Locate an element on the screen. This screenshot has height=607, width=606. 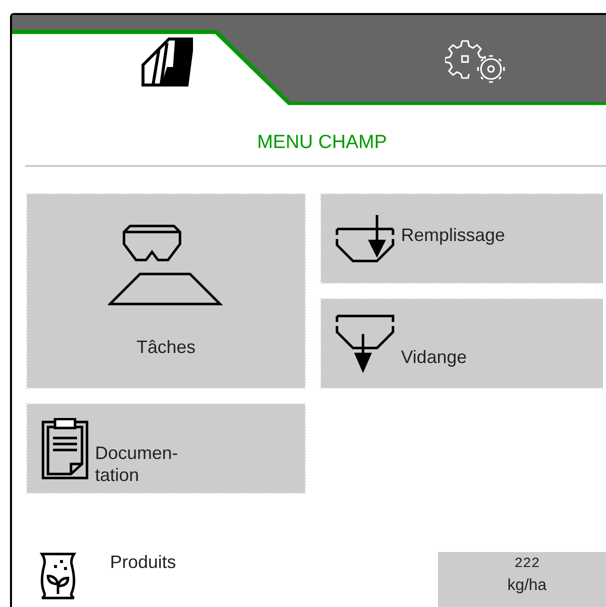
hopper-fill-icon is located at coordinates (365, 238).